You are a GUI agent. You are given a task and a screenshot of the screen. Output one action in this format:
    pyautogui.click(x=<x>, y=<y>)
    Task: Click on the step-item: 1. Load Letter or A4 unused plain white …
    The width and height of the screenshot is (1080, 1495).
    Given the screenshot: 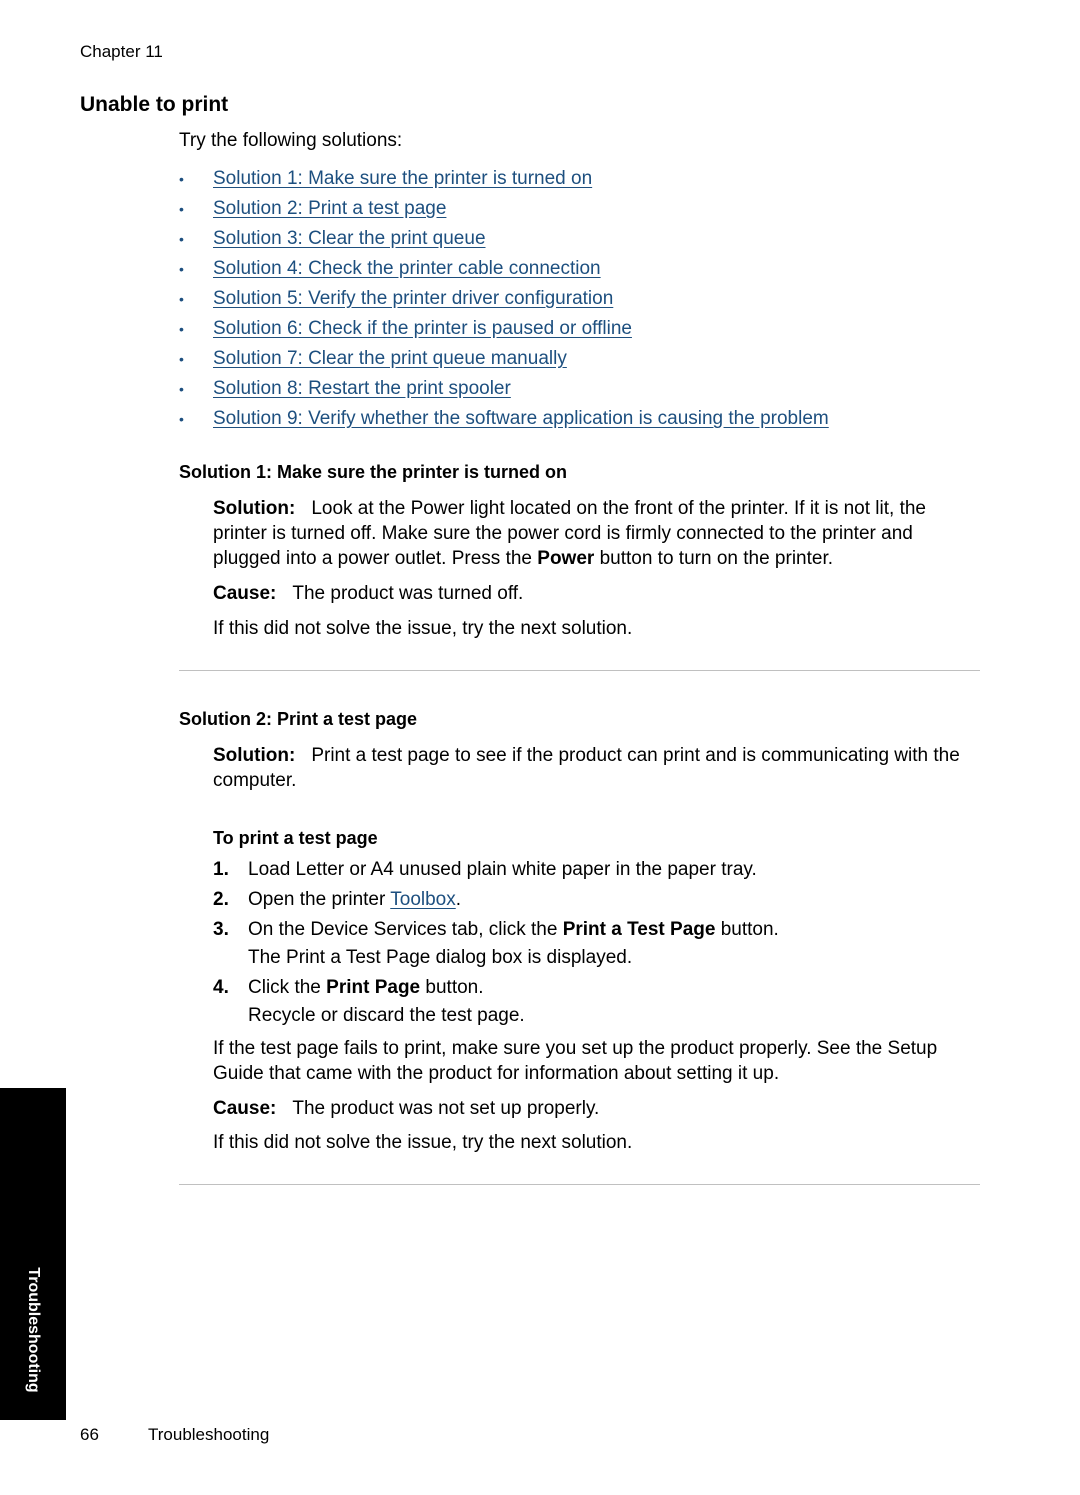 What is the action you would take?
    pyautogui.click(x=485, y=869)
    